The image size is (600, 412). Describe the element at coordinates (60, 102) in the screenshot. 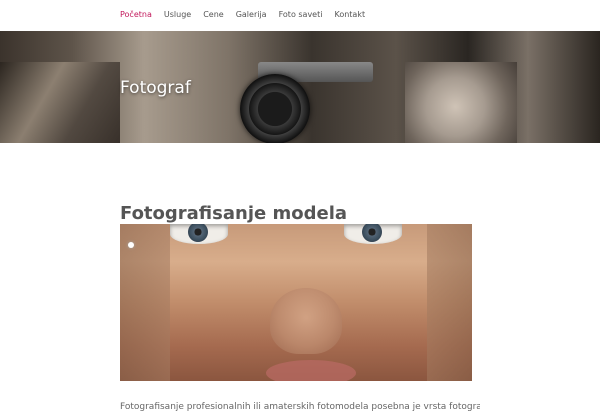

I see `hero-hair-shape` at that location.